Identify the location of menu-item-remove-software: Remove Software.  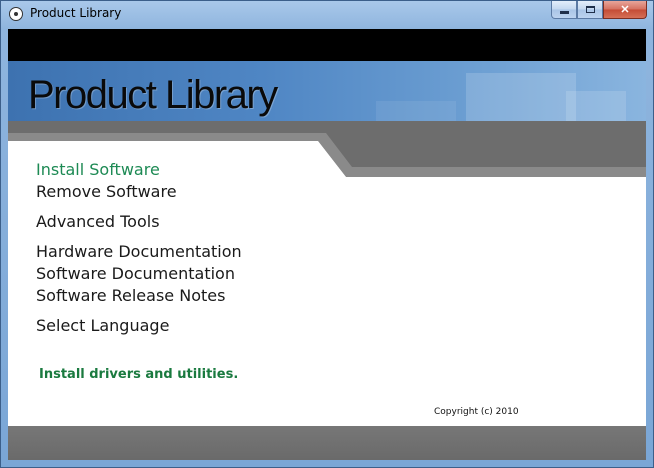
(139, 192).